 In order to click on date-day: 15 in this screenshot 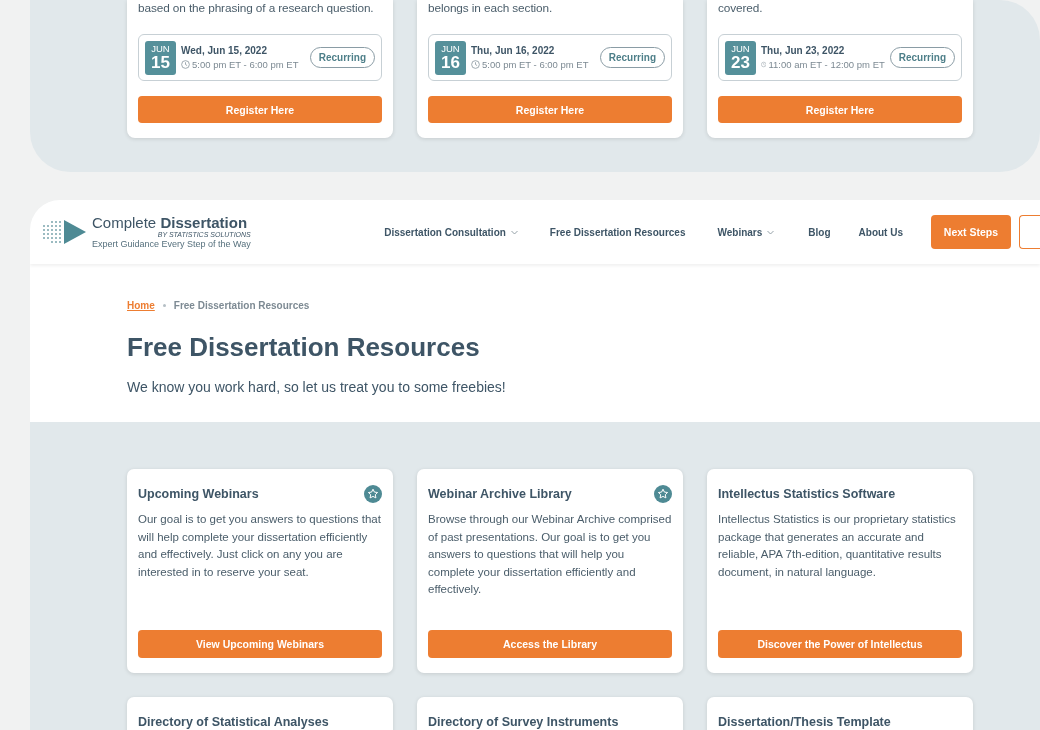, I will do `click(160, 63)`.